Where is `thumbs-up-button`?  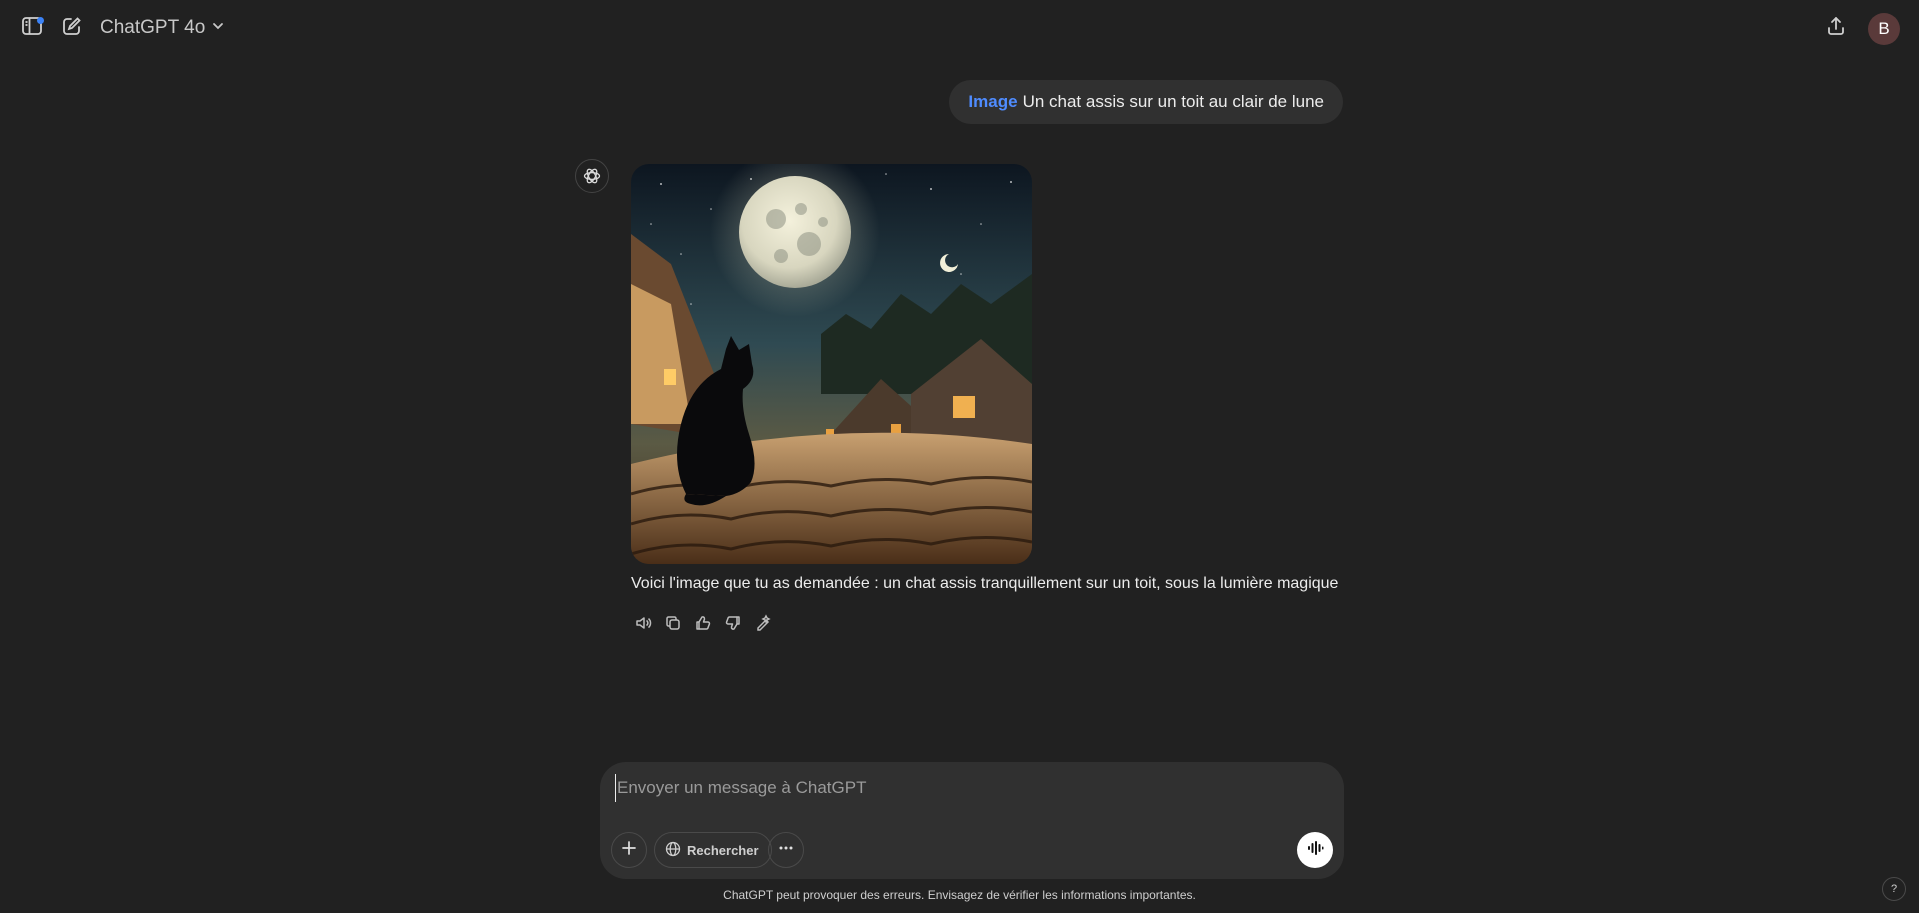 thumbs-up-button is located at coordinates (703, 625).